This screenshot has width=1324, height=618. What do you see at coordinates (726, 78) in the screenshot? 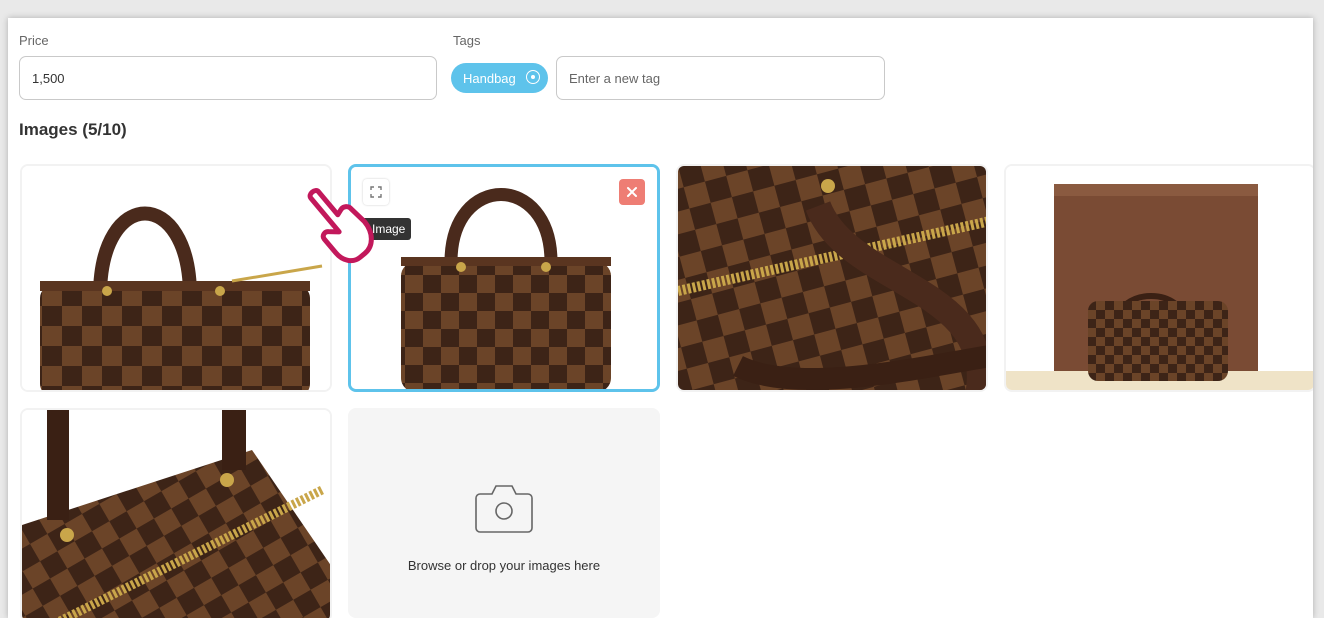
I see `new-tag-input` at bounding box center [726, 78].